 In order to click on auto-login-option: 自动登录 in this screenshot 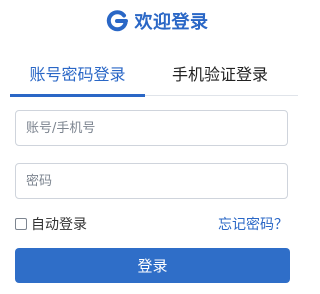, I will do `click(51, 224)`.